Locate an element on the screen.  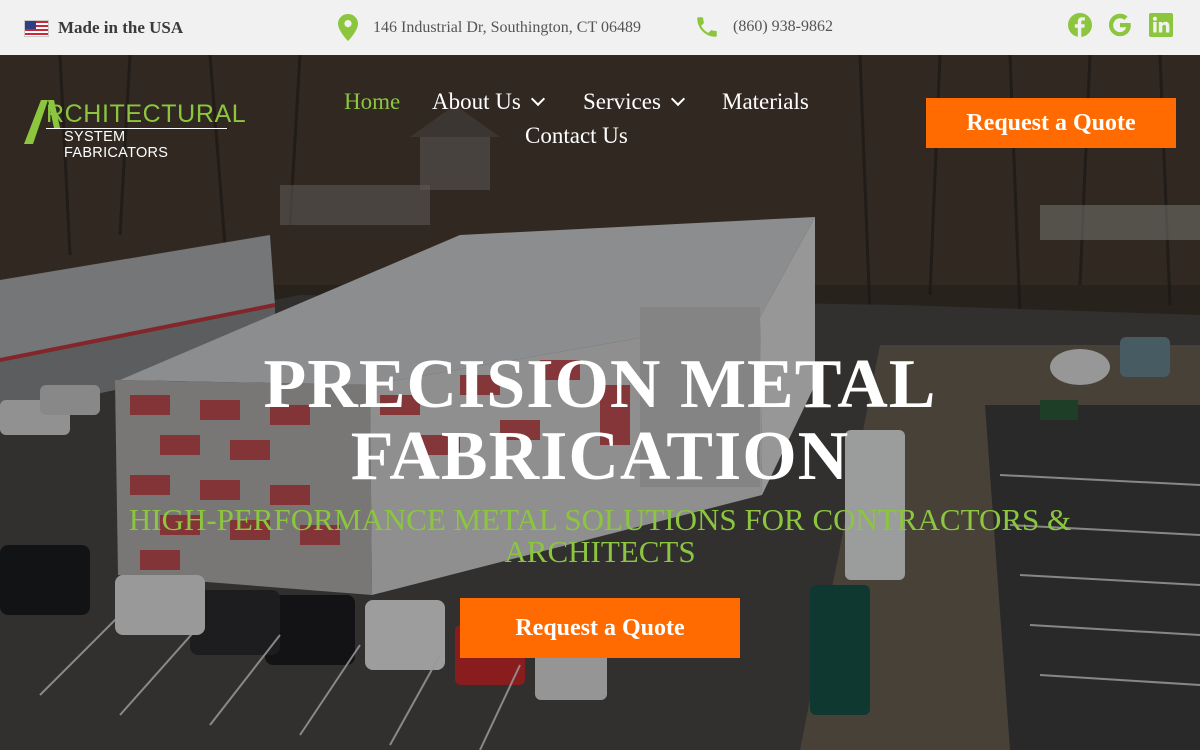
hero-request-quote-button: Request a Quote is located at coordinates (600, 628).